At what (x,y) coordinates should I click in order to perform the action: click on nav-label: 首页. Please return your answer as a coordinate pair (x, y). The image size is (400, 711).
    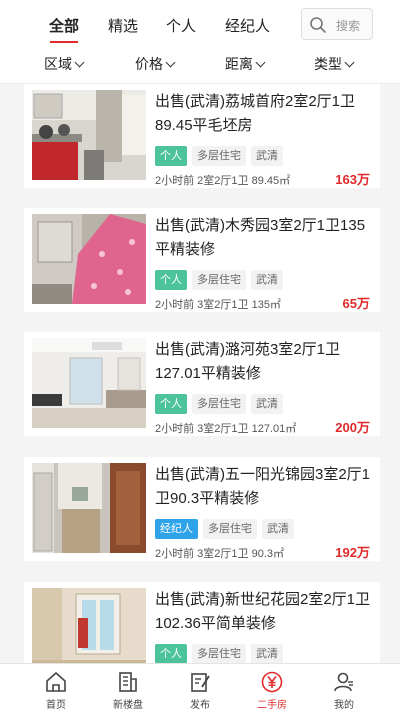
    Looking at the image, I should click on (56, 705).